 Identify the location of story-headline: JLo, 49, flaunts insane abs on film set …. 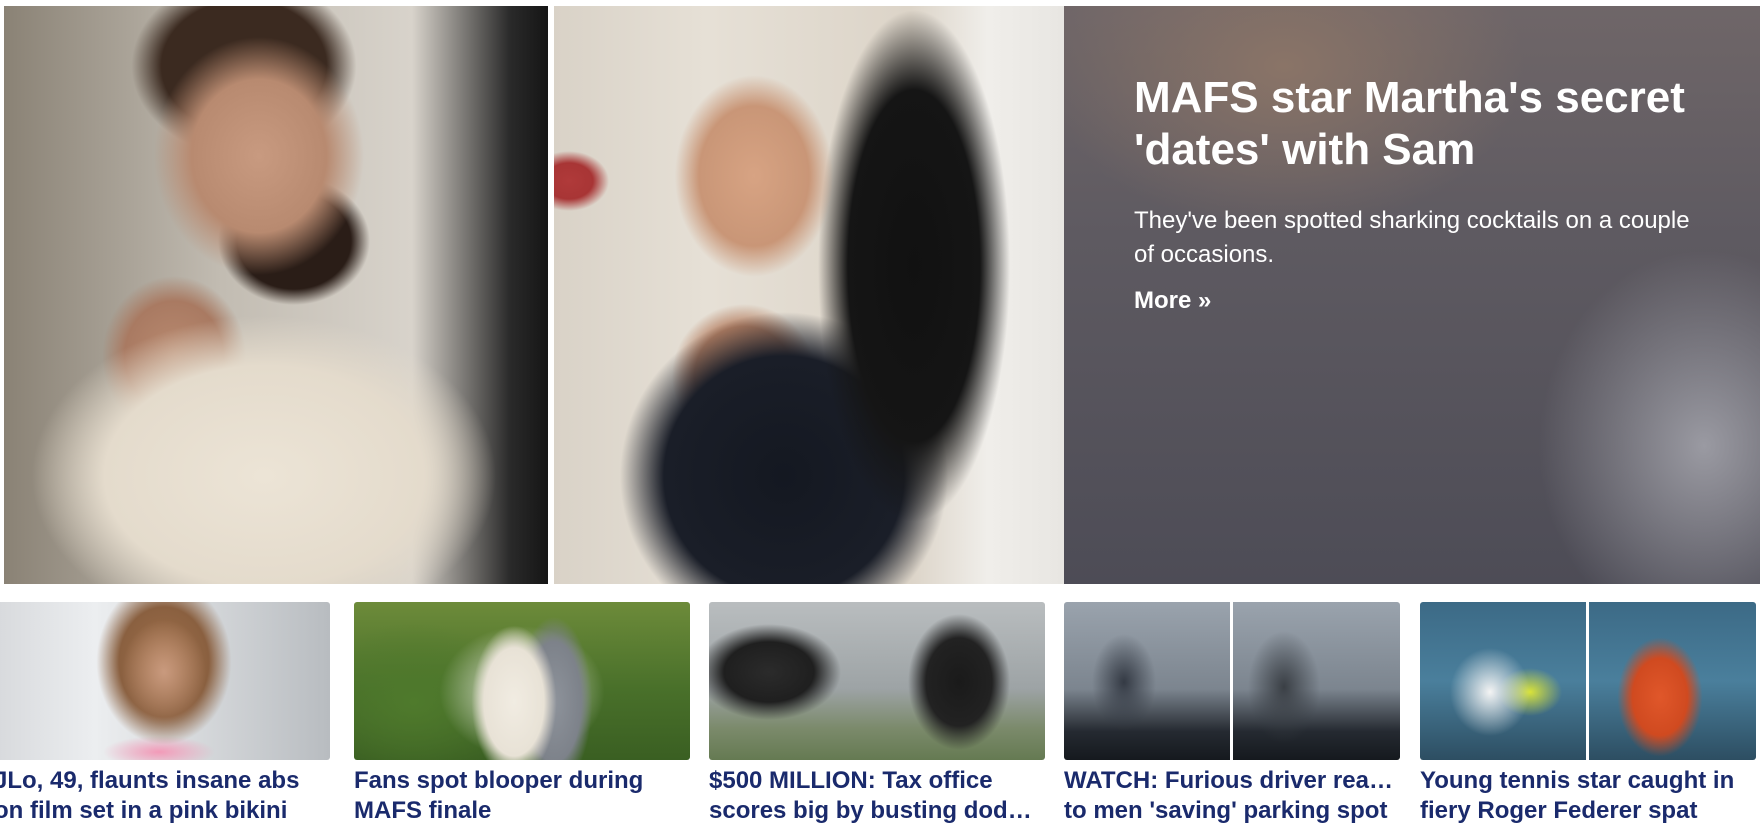
(165, 796).